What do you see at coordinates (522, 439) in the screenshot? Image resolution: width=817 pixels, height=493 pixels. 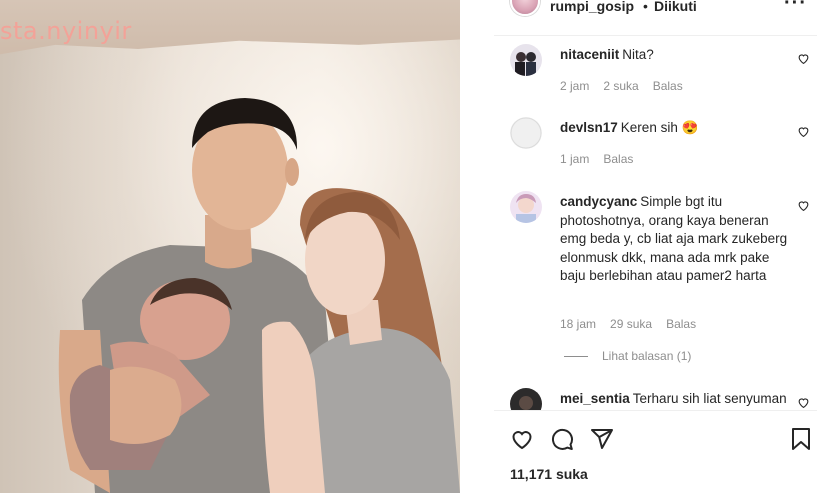 I see `heart-icon` at bounding box center [522, 439].